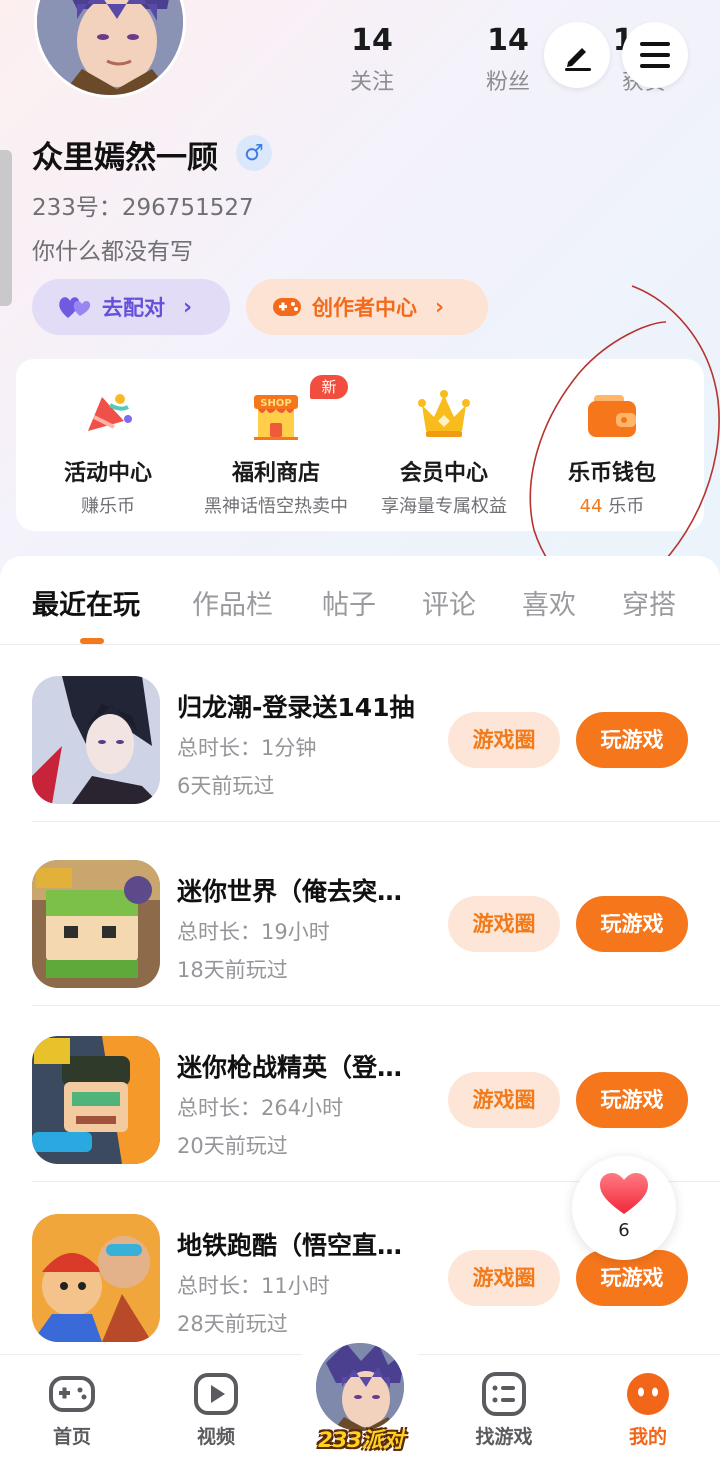  Describe the element at coordinates (86, 602) in the screenshot. I see `tab-recently-played: 最近在玩` at that location.